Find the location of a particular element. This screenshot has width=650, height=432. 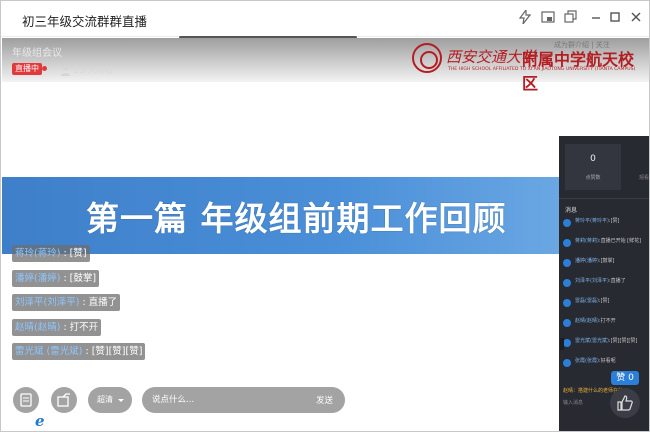

chat-bubble: 潘婷(潘婷) : [鼓掌] is located at coordinates (56, 278).